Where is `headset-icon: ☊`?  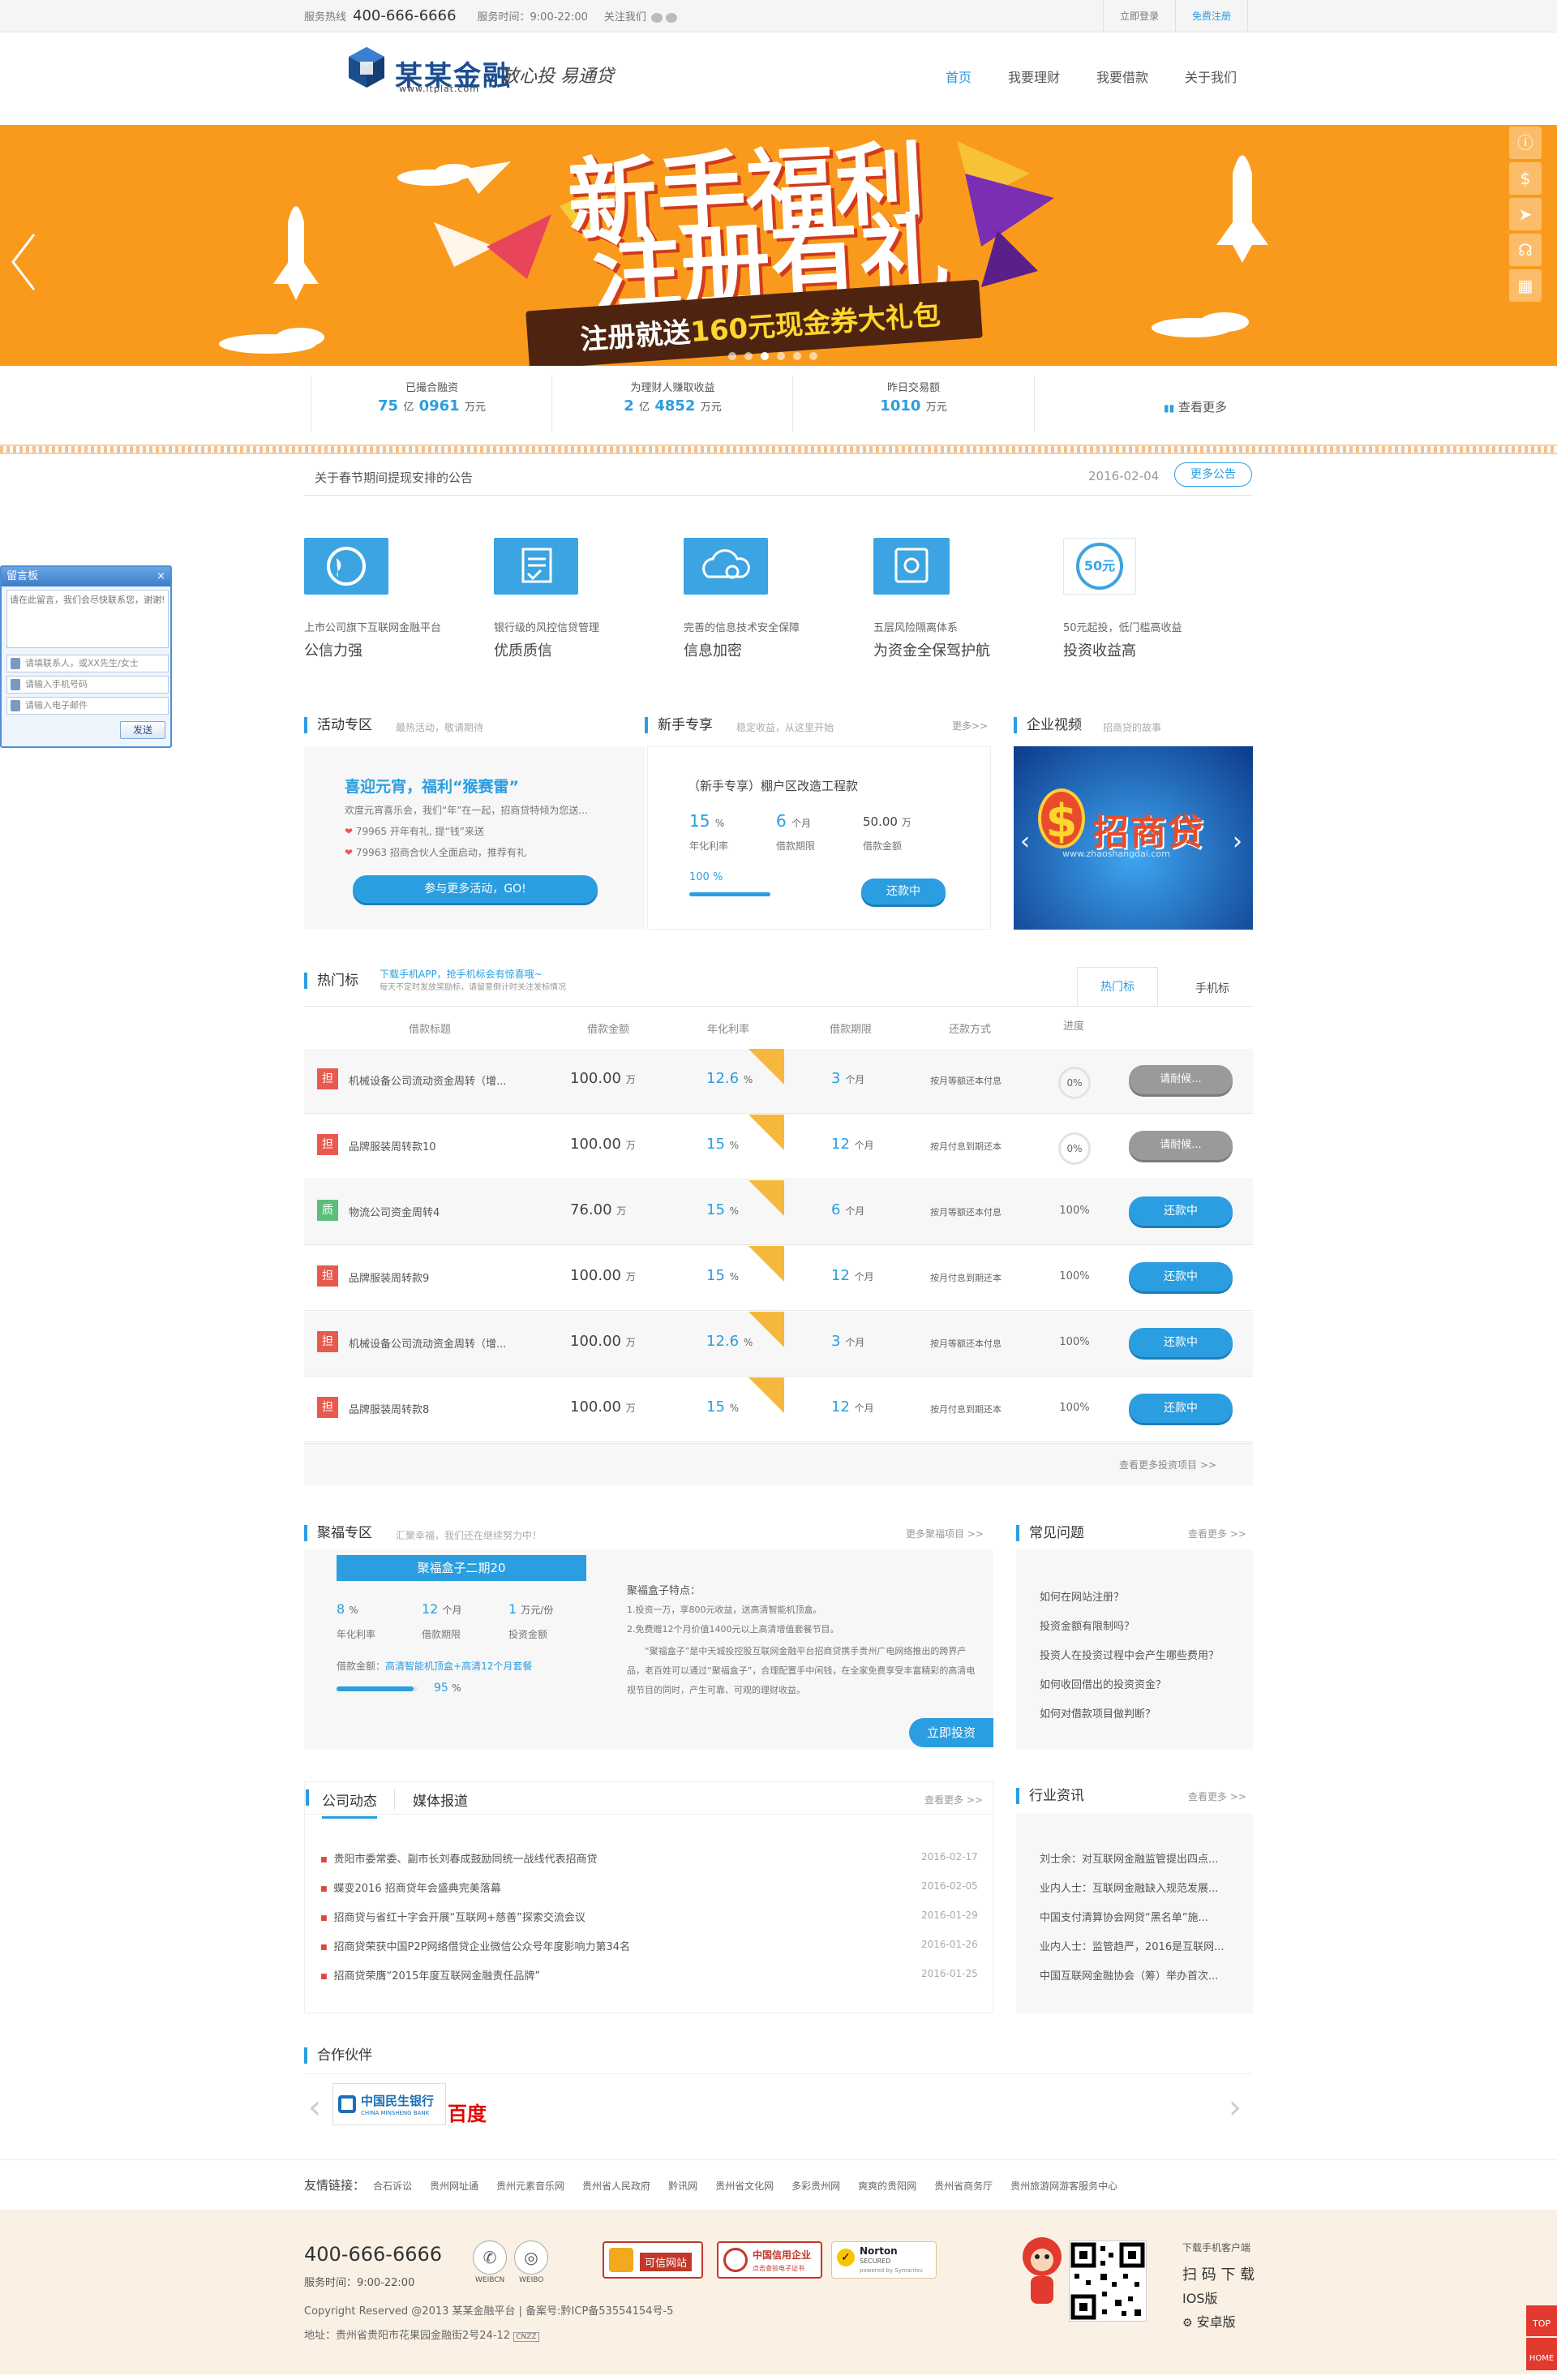 headset-icon: ☊ is located at coordinates (1525, 250).